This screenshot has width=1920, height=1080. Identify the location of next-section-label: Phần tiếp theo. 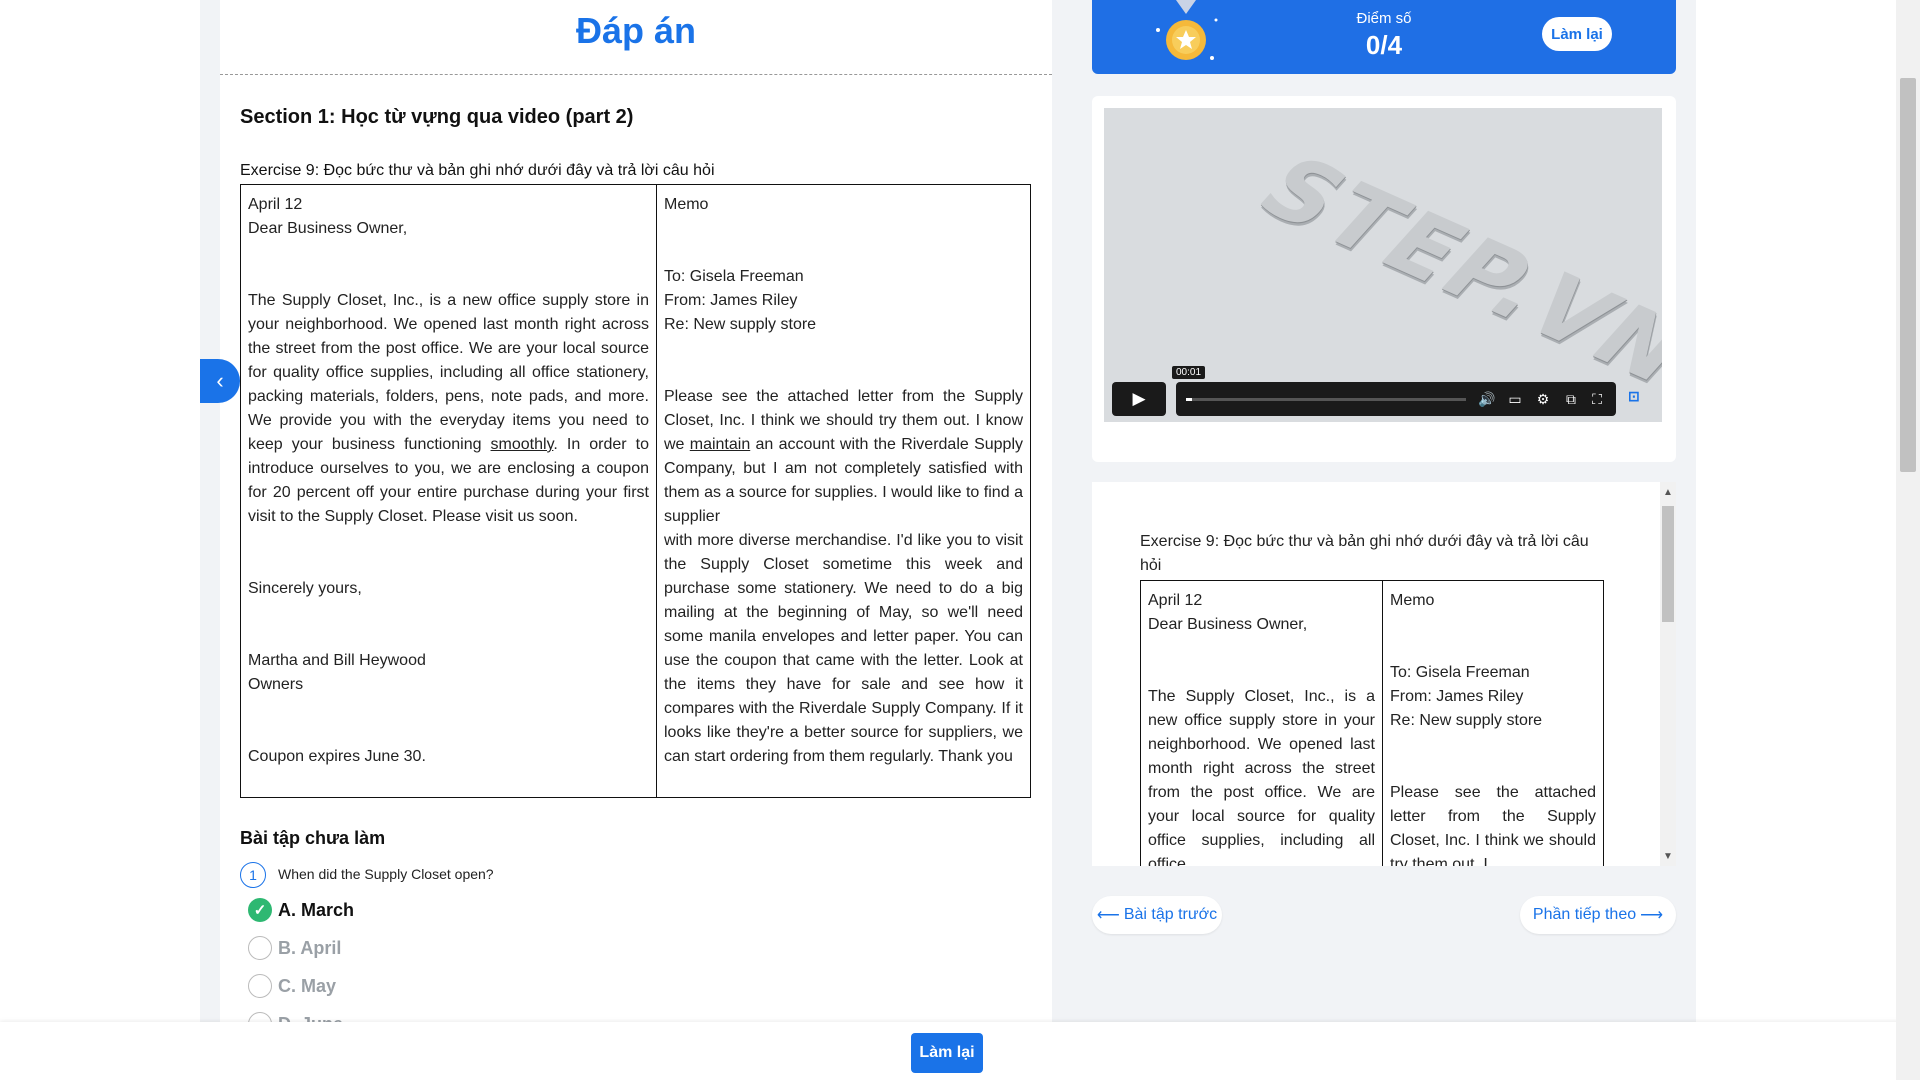
(1584, 914).